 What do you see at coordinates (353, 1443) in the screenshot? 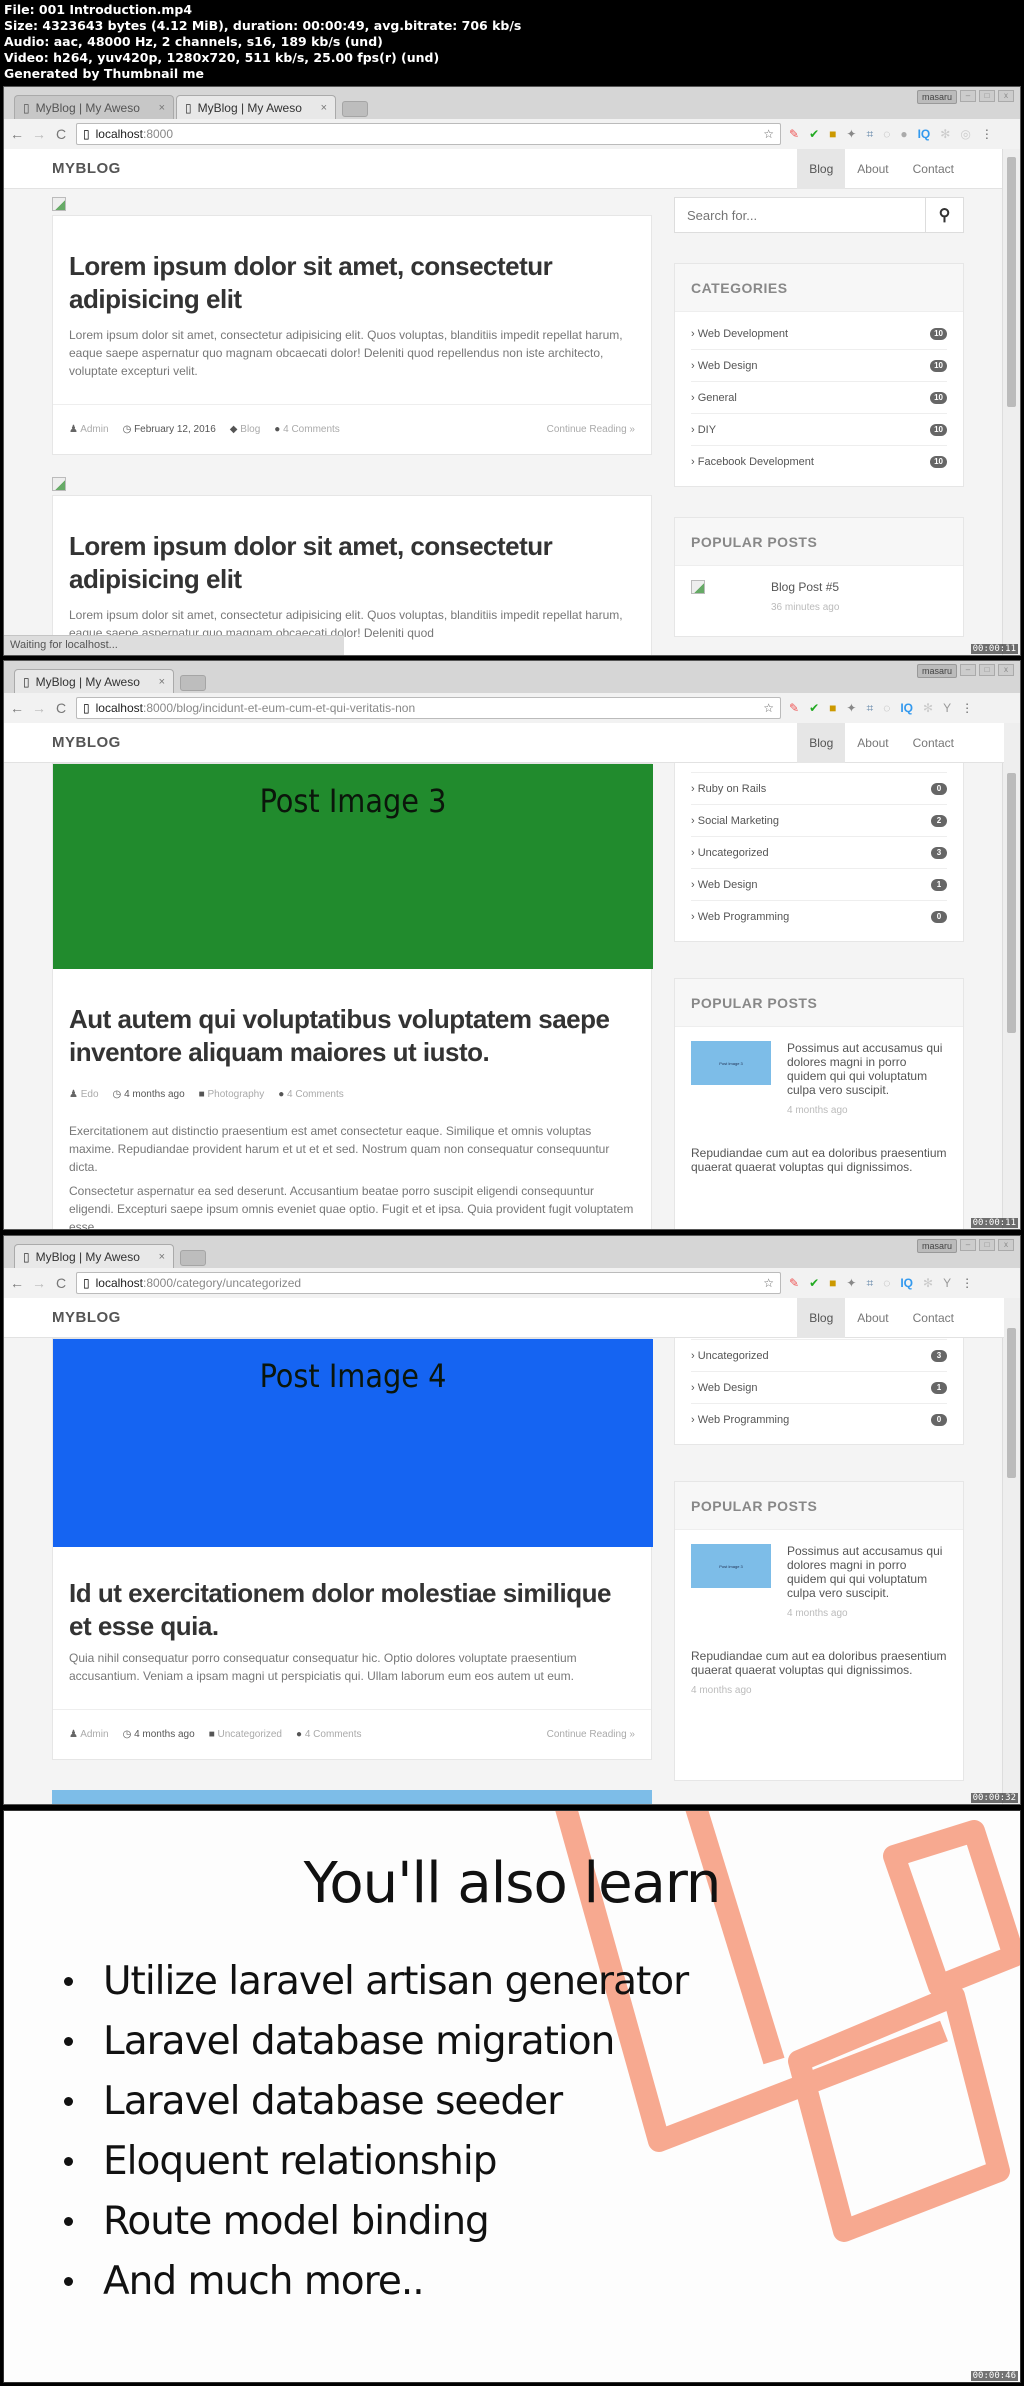
I see `post-image: Post Image 4` at bounding box center [353, 1443].